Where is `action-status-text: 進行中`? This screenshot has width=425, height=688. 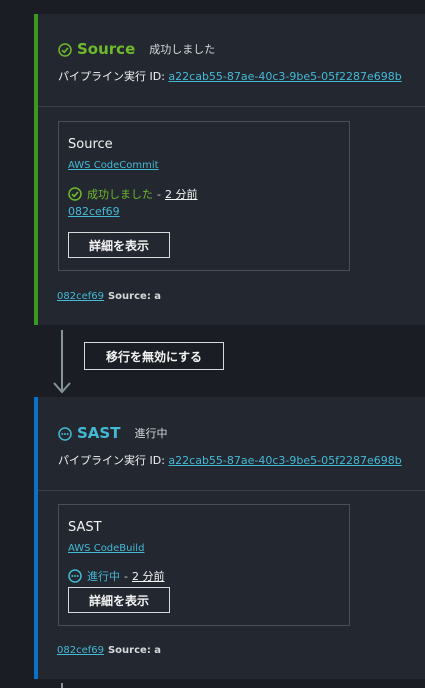 action-status-text: 進行中 is located at coordinates (103, 576).